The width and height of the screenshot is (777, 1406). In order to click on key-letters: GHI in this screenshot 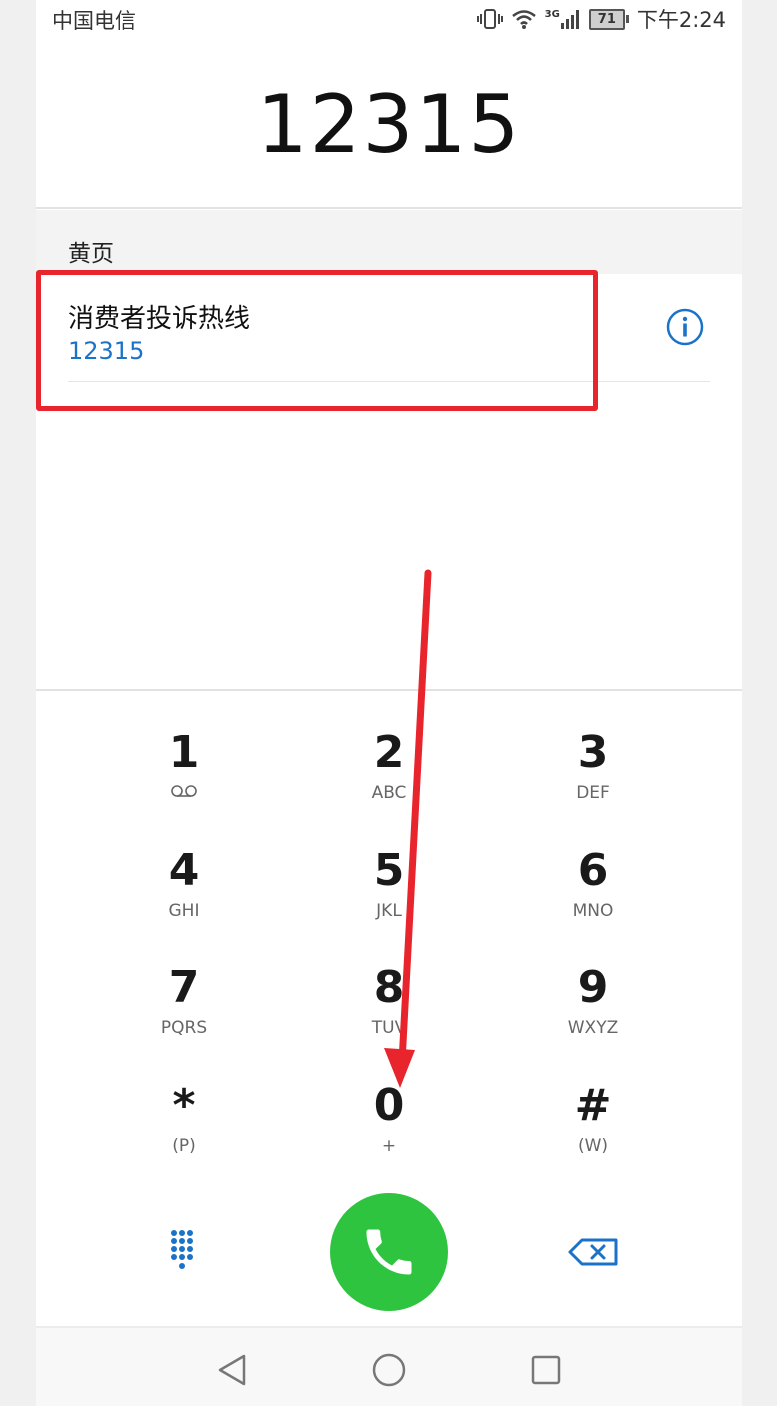, I will do `click(184, 911)`.